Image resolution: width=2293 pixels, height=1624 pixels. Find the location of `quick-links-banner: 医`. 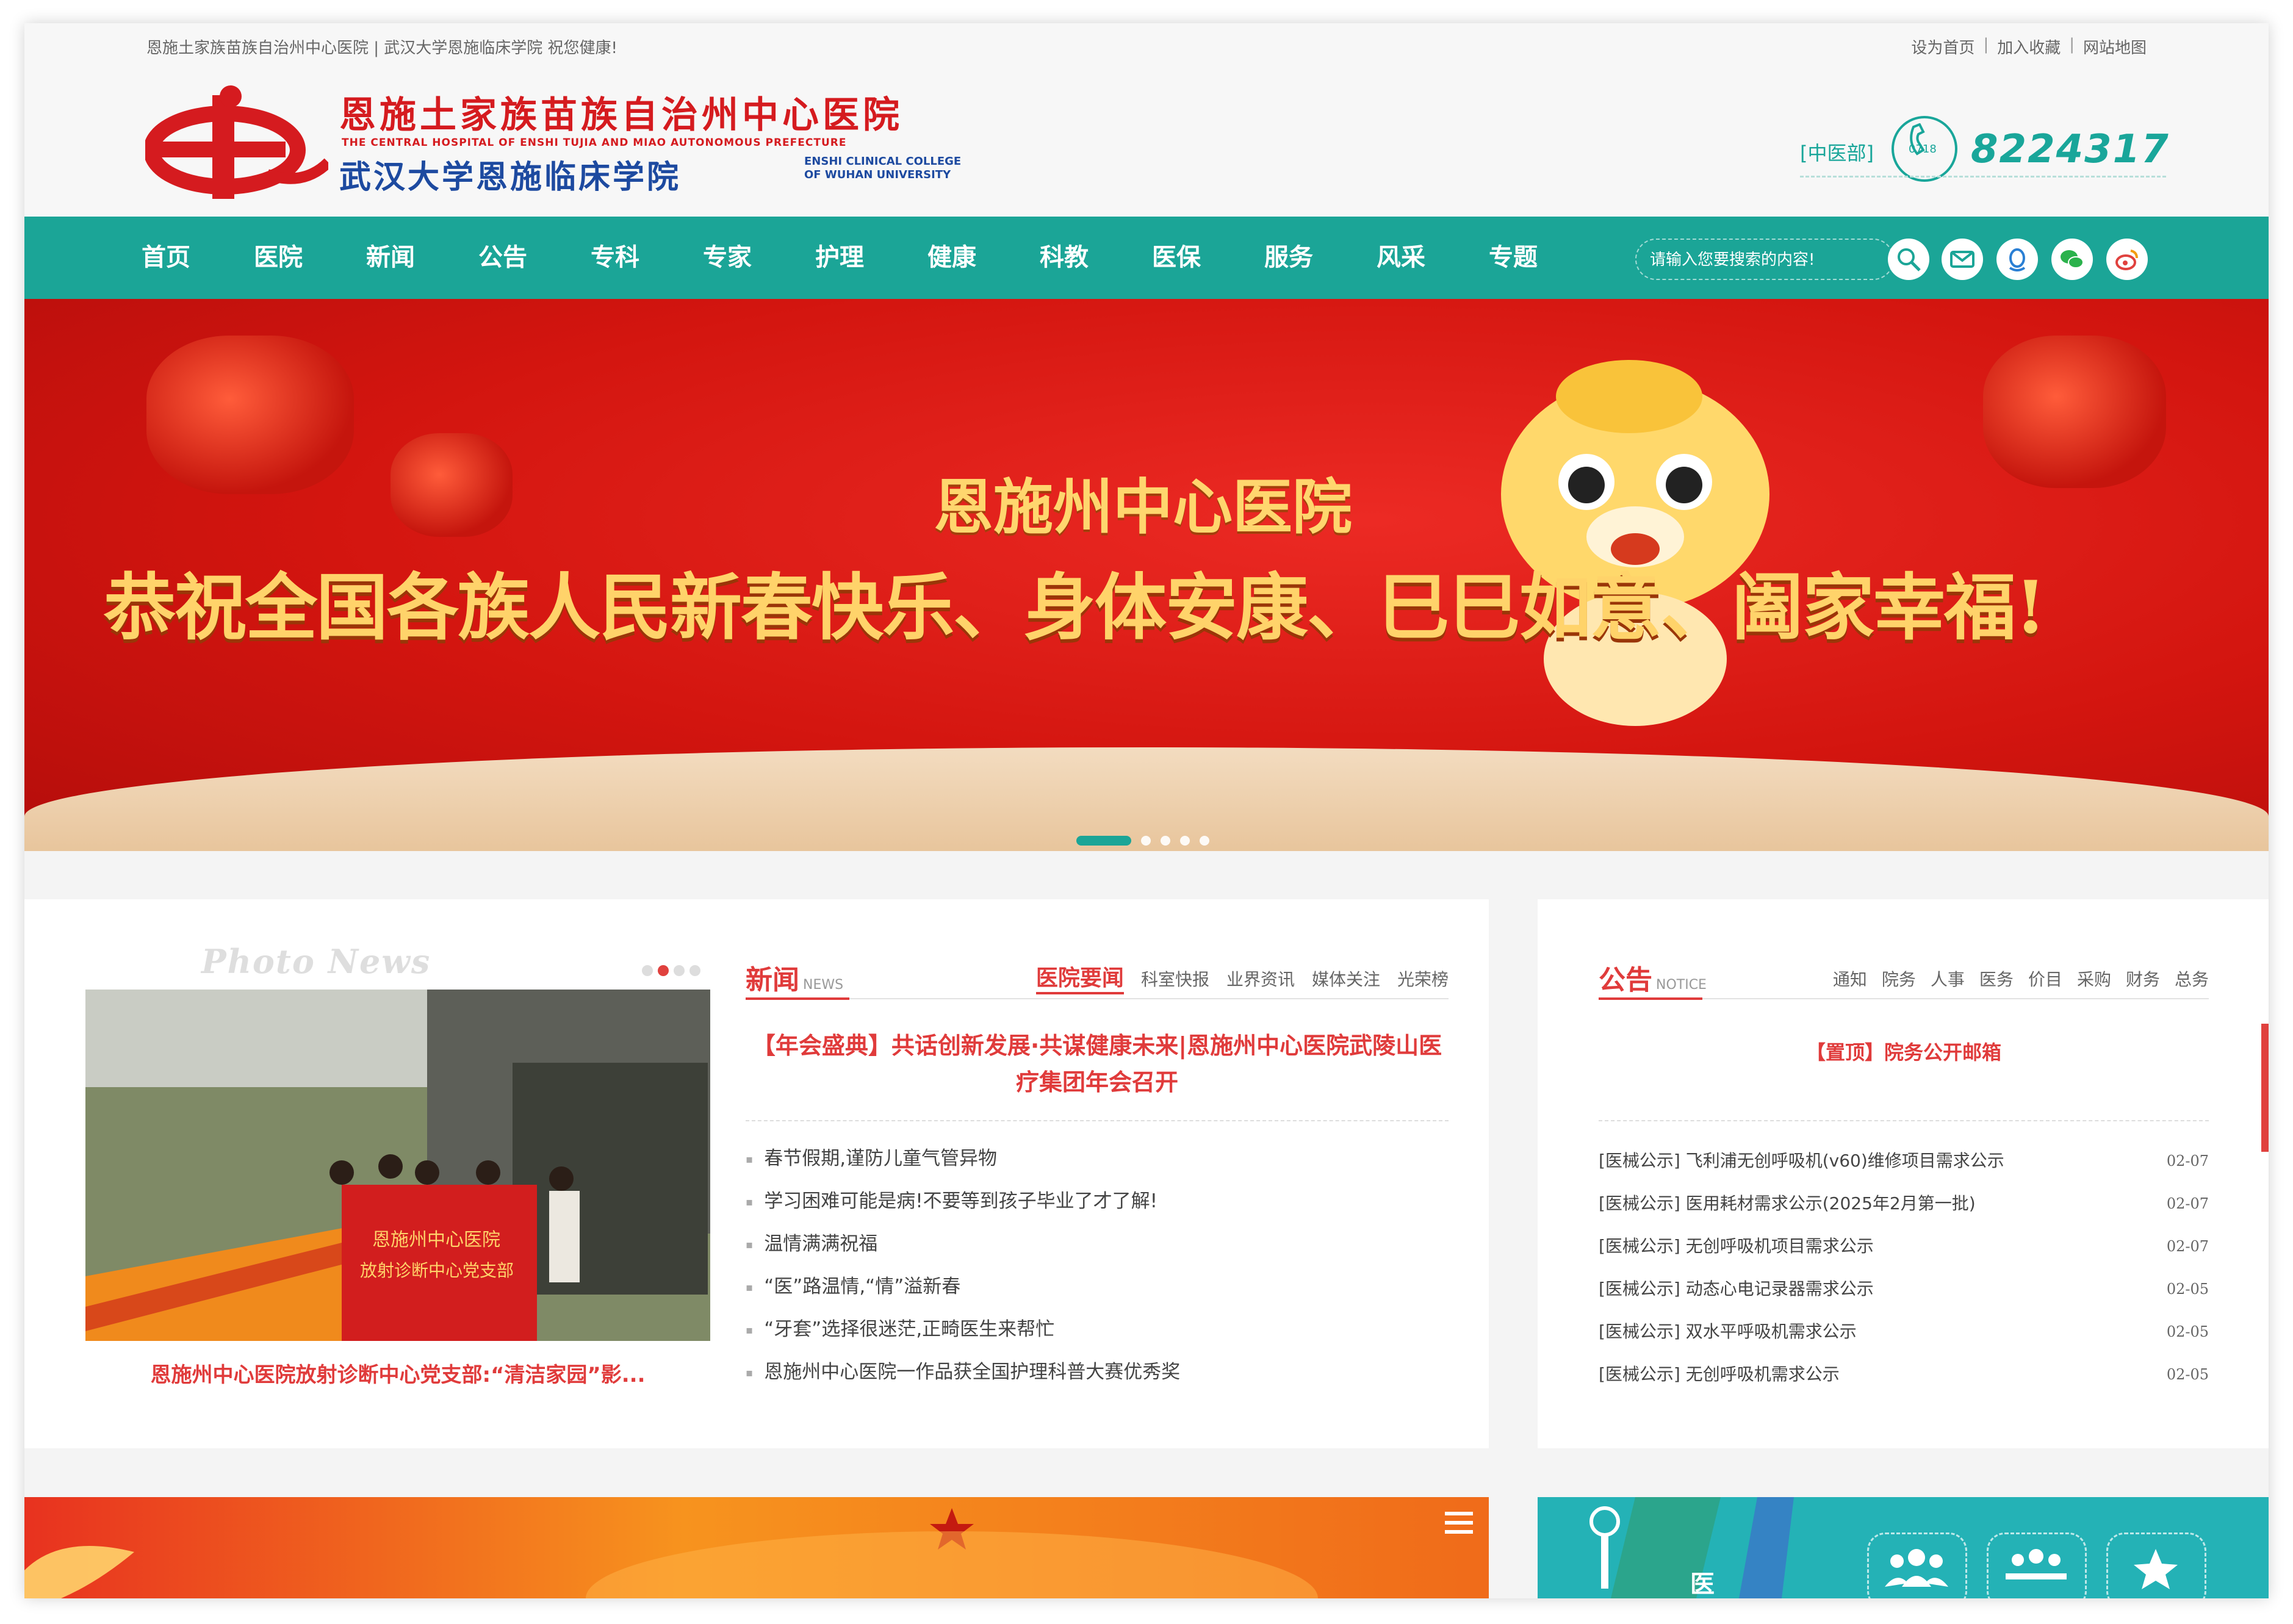

quick-links-banner: 医 is located at coordinates (1903, 1547).